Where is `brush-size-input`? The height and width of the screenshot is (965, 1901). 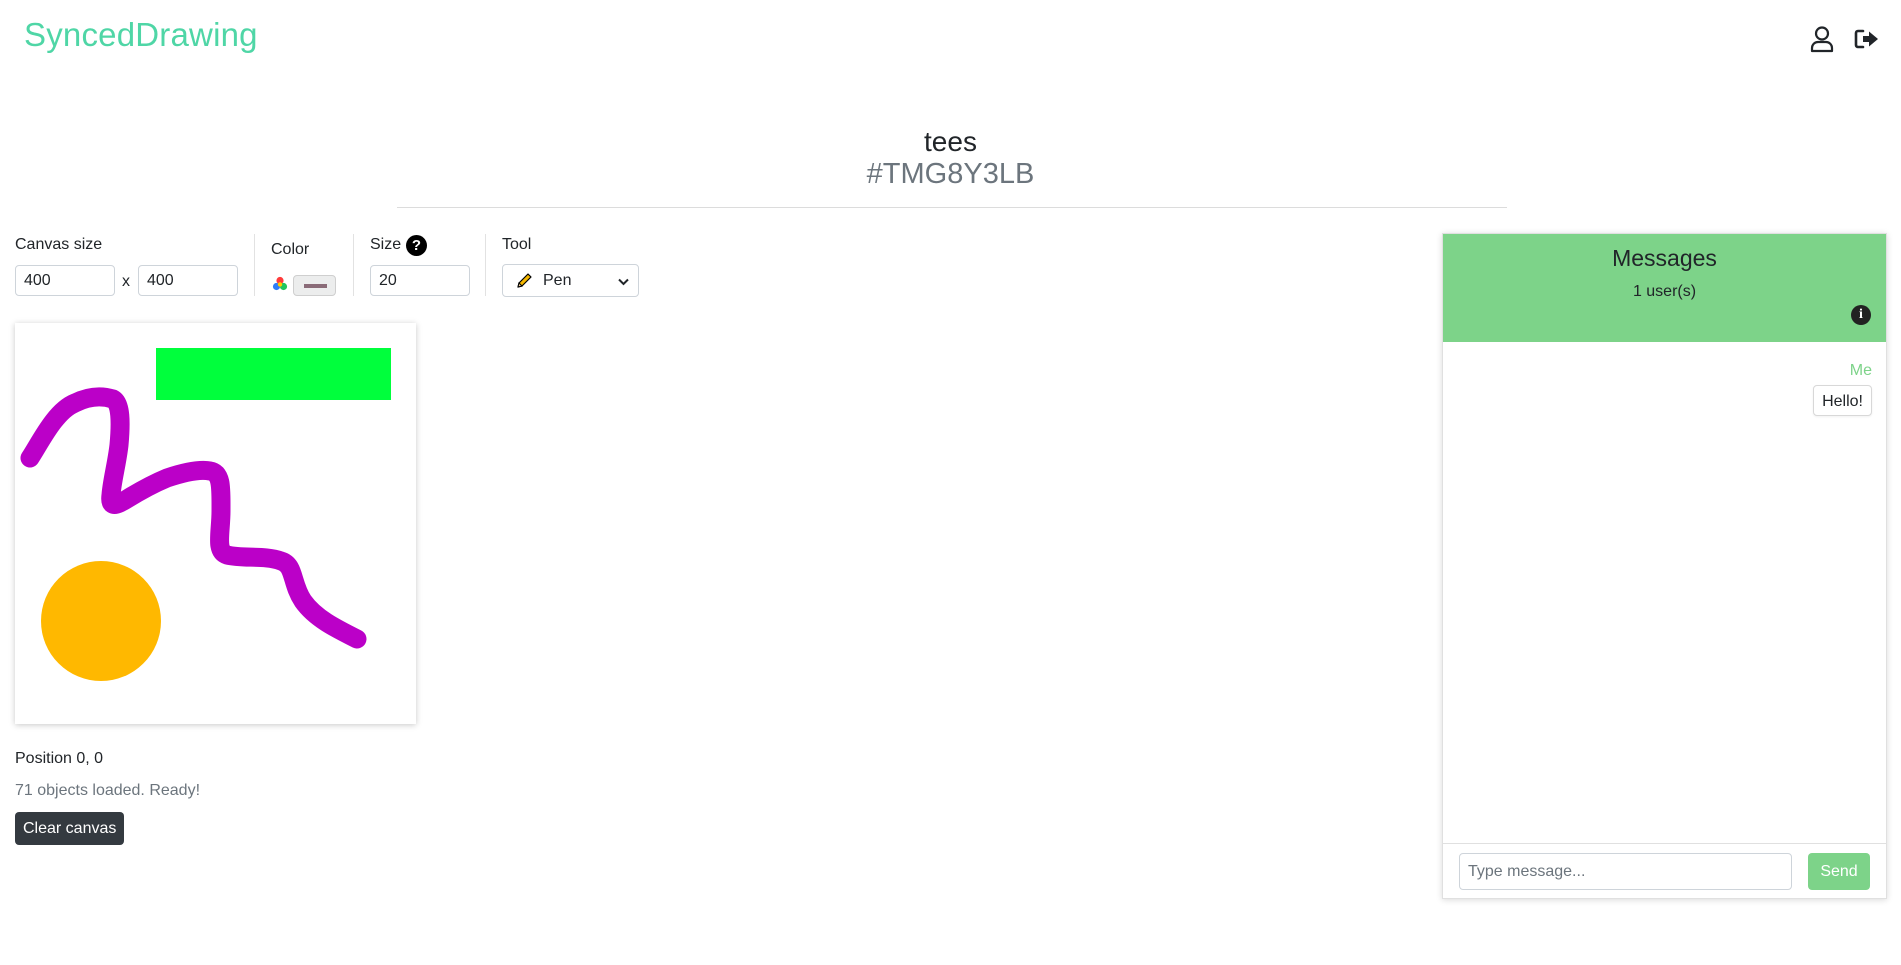 brush-size-input is located at coordinates (420, 280).